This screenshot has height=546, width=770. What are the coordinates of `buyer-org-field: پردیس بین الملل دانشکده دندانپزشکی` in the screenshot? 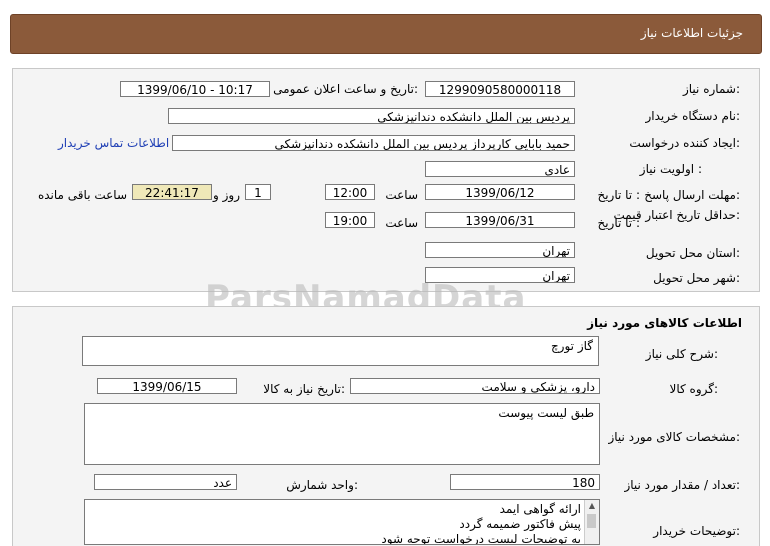 It's located at (371, 116).